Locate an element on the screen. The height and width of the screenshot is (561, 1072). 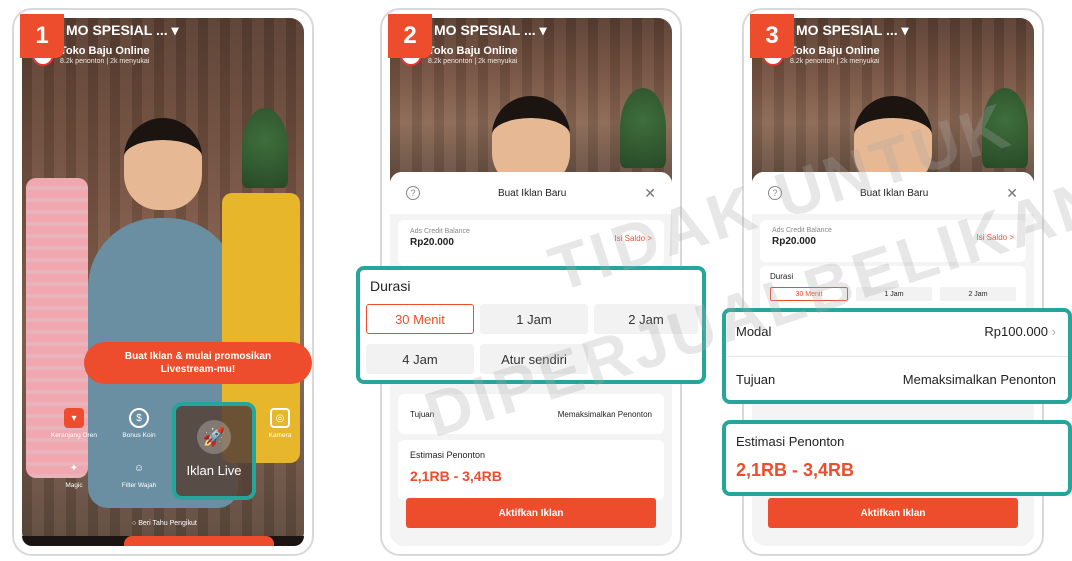
tujuan-label: Tujuan is located at coordinates (756, 379).